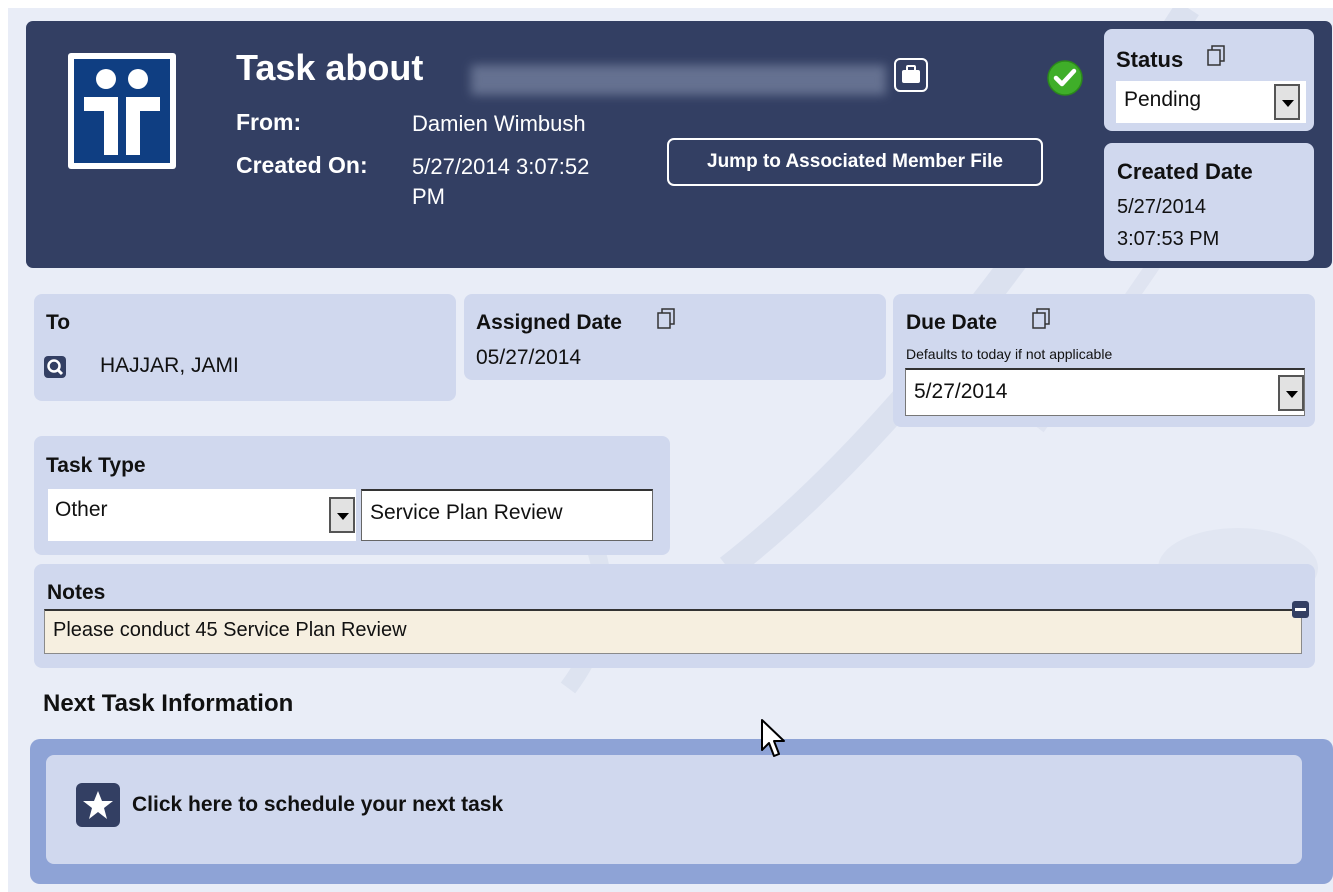 The height and width of the screenshot is (892, 1333). I want to click on next-task-heading: Next Task Information, so click(168, 703).